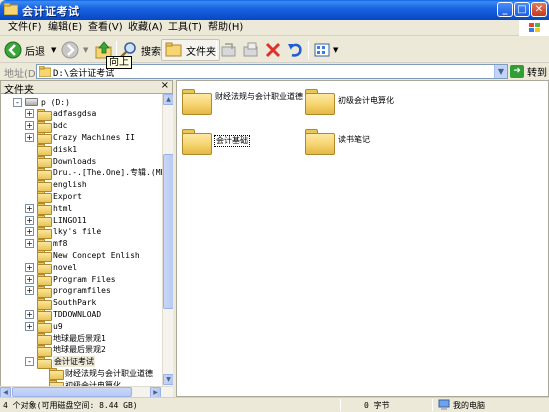 Image resolution: width=549 pixels, height=412 pixels. I want to click on tree-item: + novel, so click(51, 268).